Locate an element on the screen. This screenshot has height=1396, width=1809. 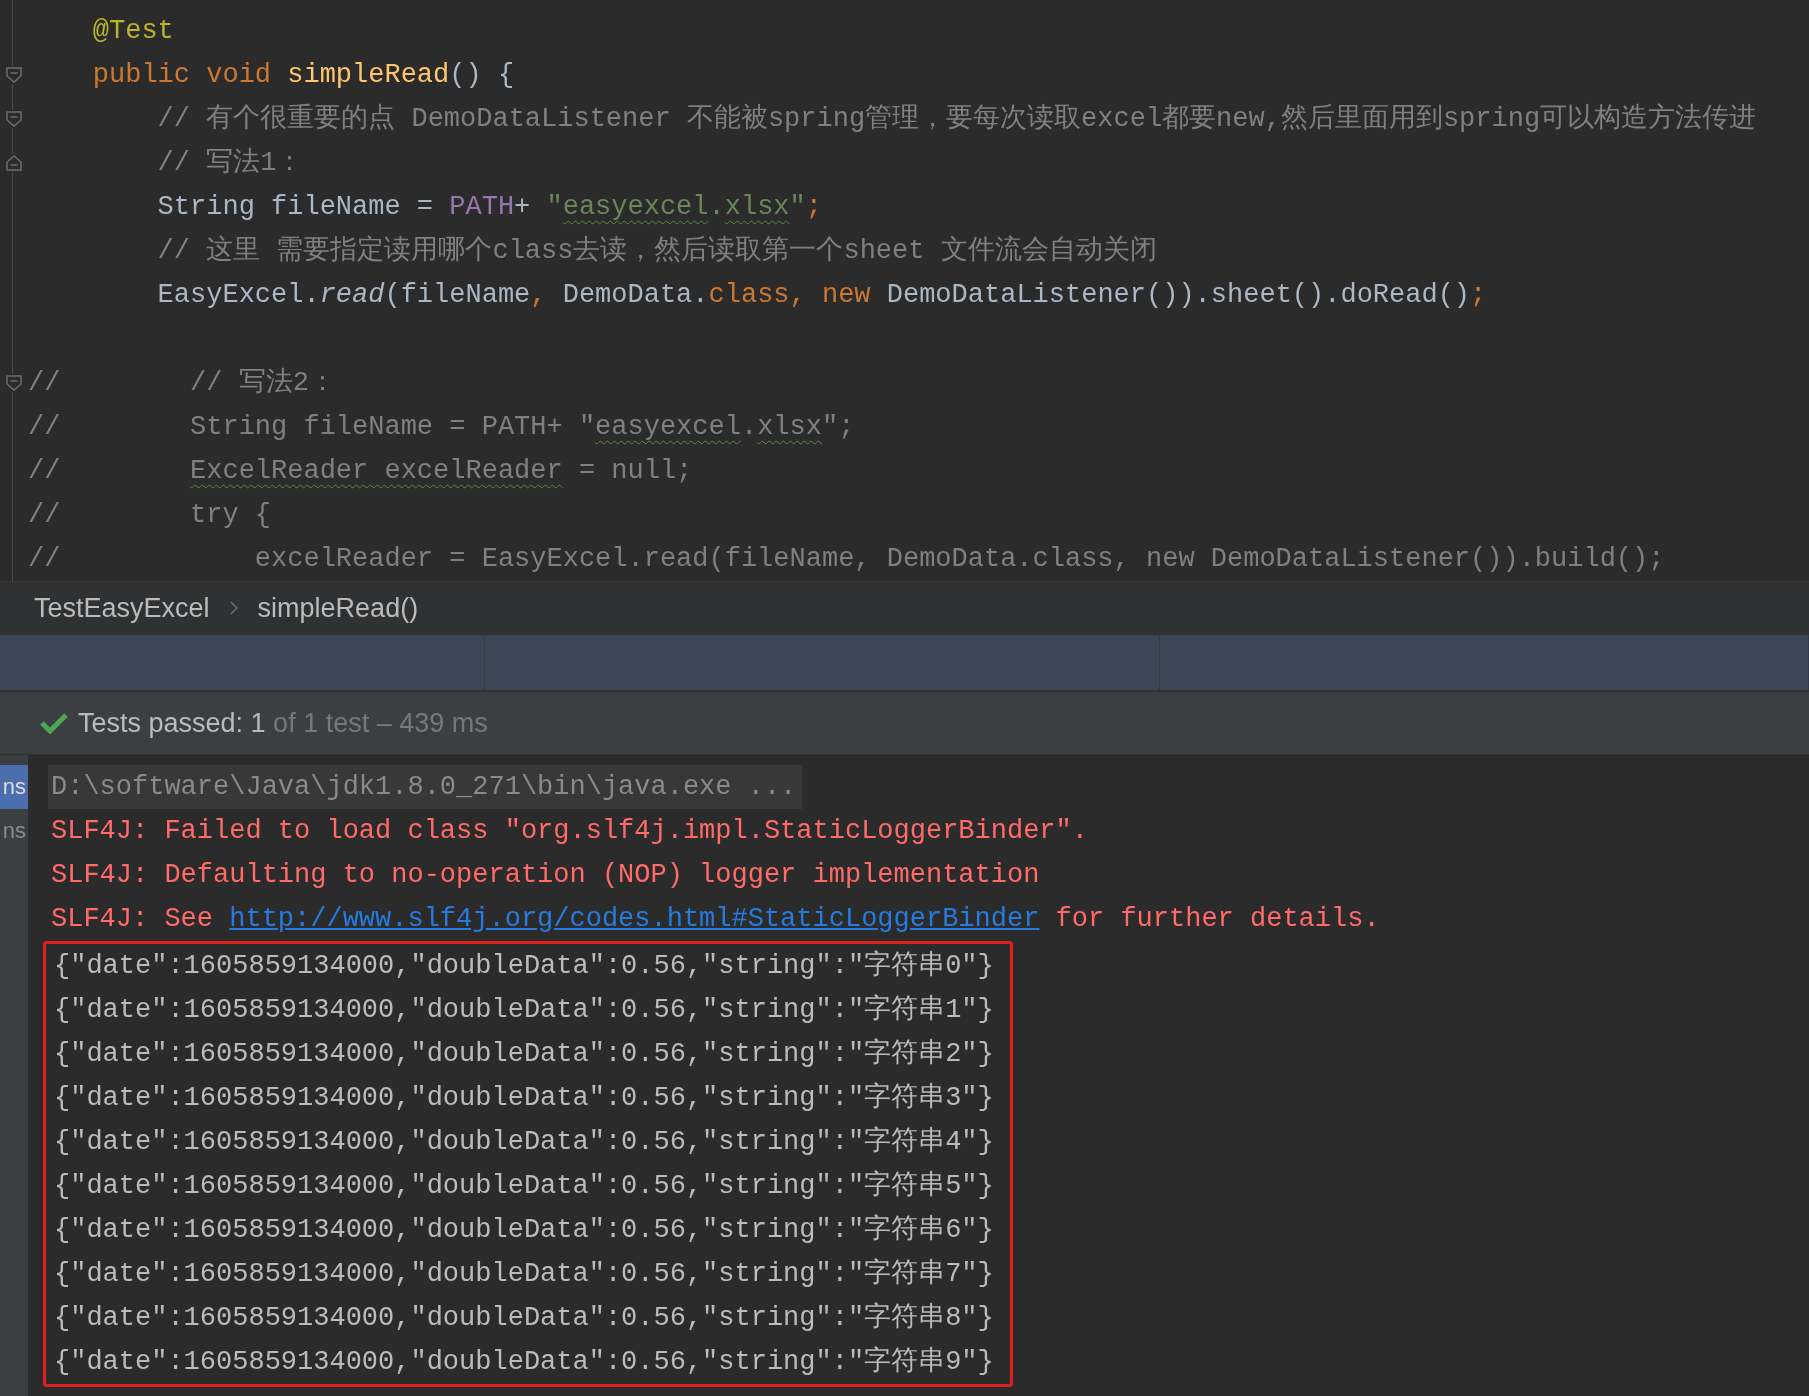
error-message: SLF4J: Defaulting to no-operation (NOP) logger implementation is located at coordinates (545, 875).